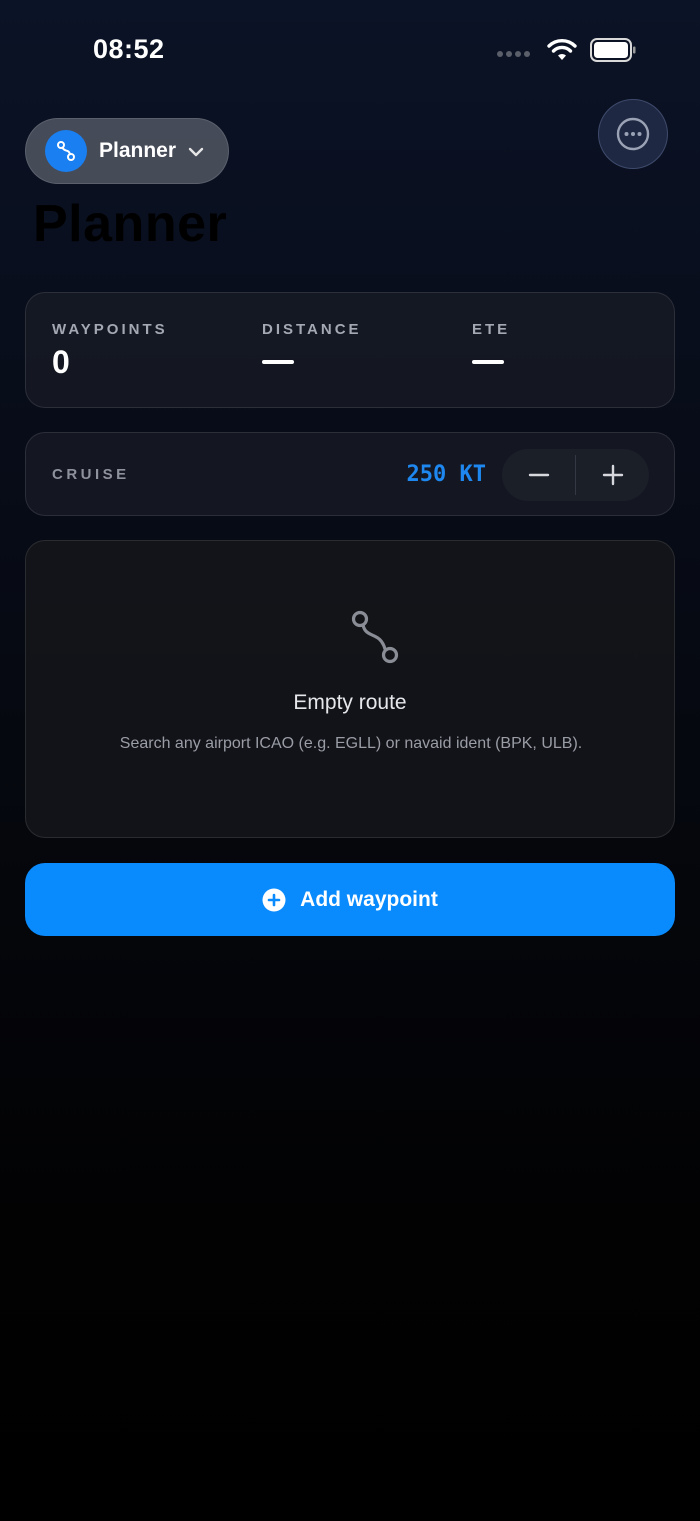  I want to click on cruise-speed-stepper, so click(575, 475).